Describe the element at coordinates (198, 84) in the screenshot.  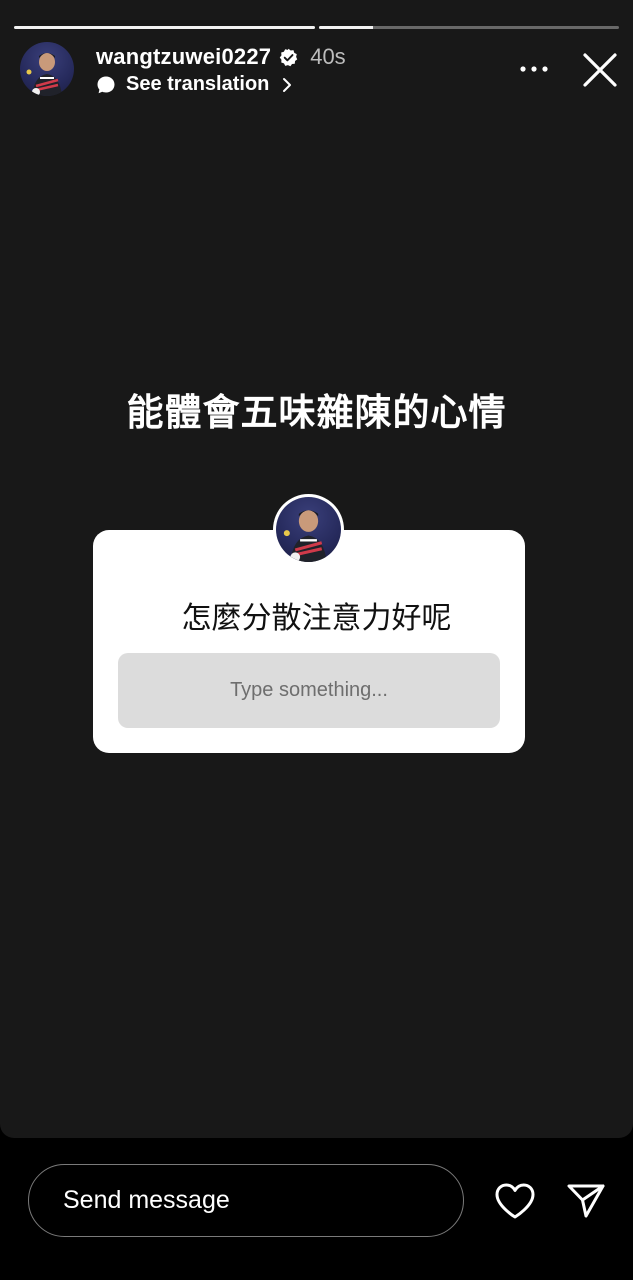
I see `see-translation-label: See translation` at that location.